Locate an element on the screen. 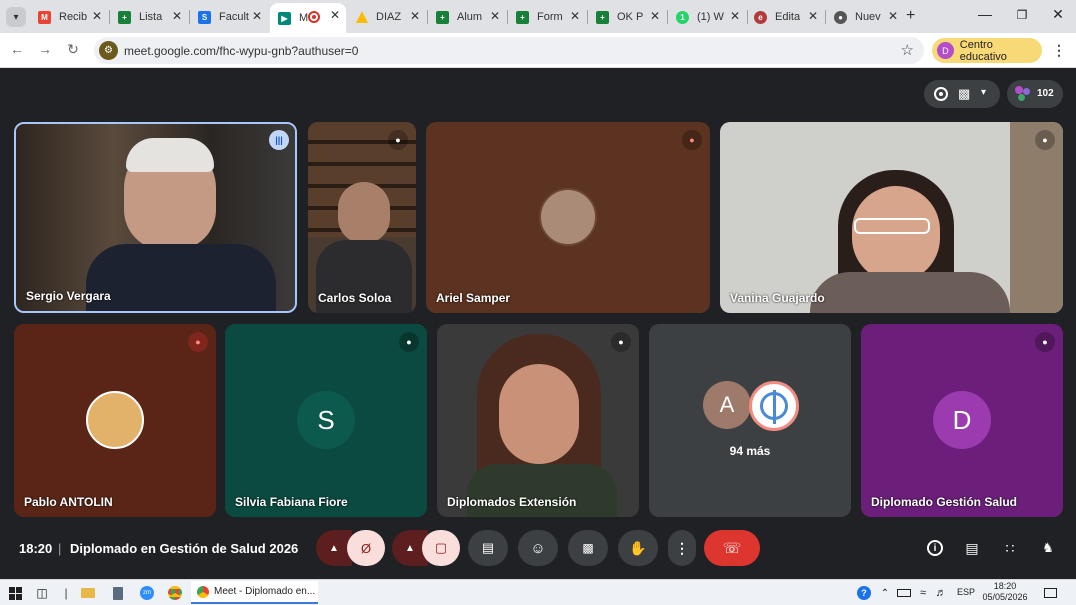  reactions-button: ☺ is located at coordinates (538, 548).